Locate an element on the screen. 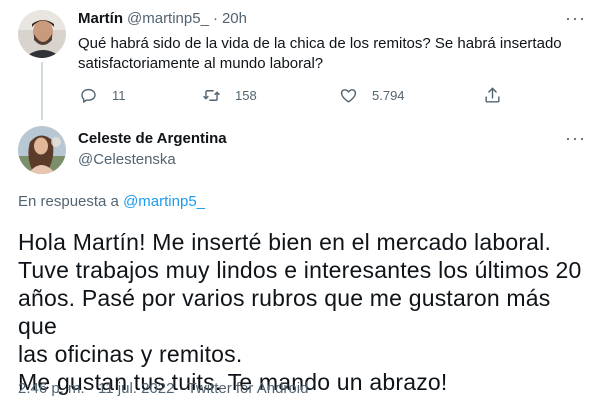 Image resolution: width=605 pixels, height=409 pixels. thread-line is located at coordinates (42, 91).